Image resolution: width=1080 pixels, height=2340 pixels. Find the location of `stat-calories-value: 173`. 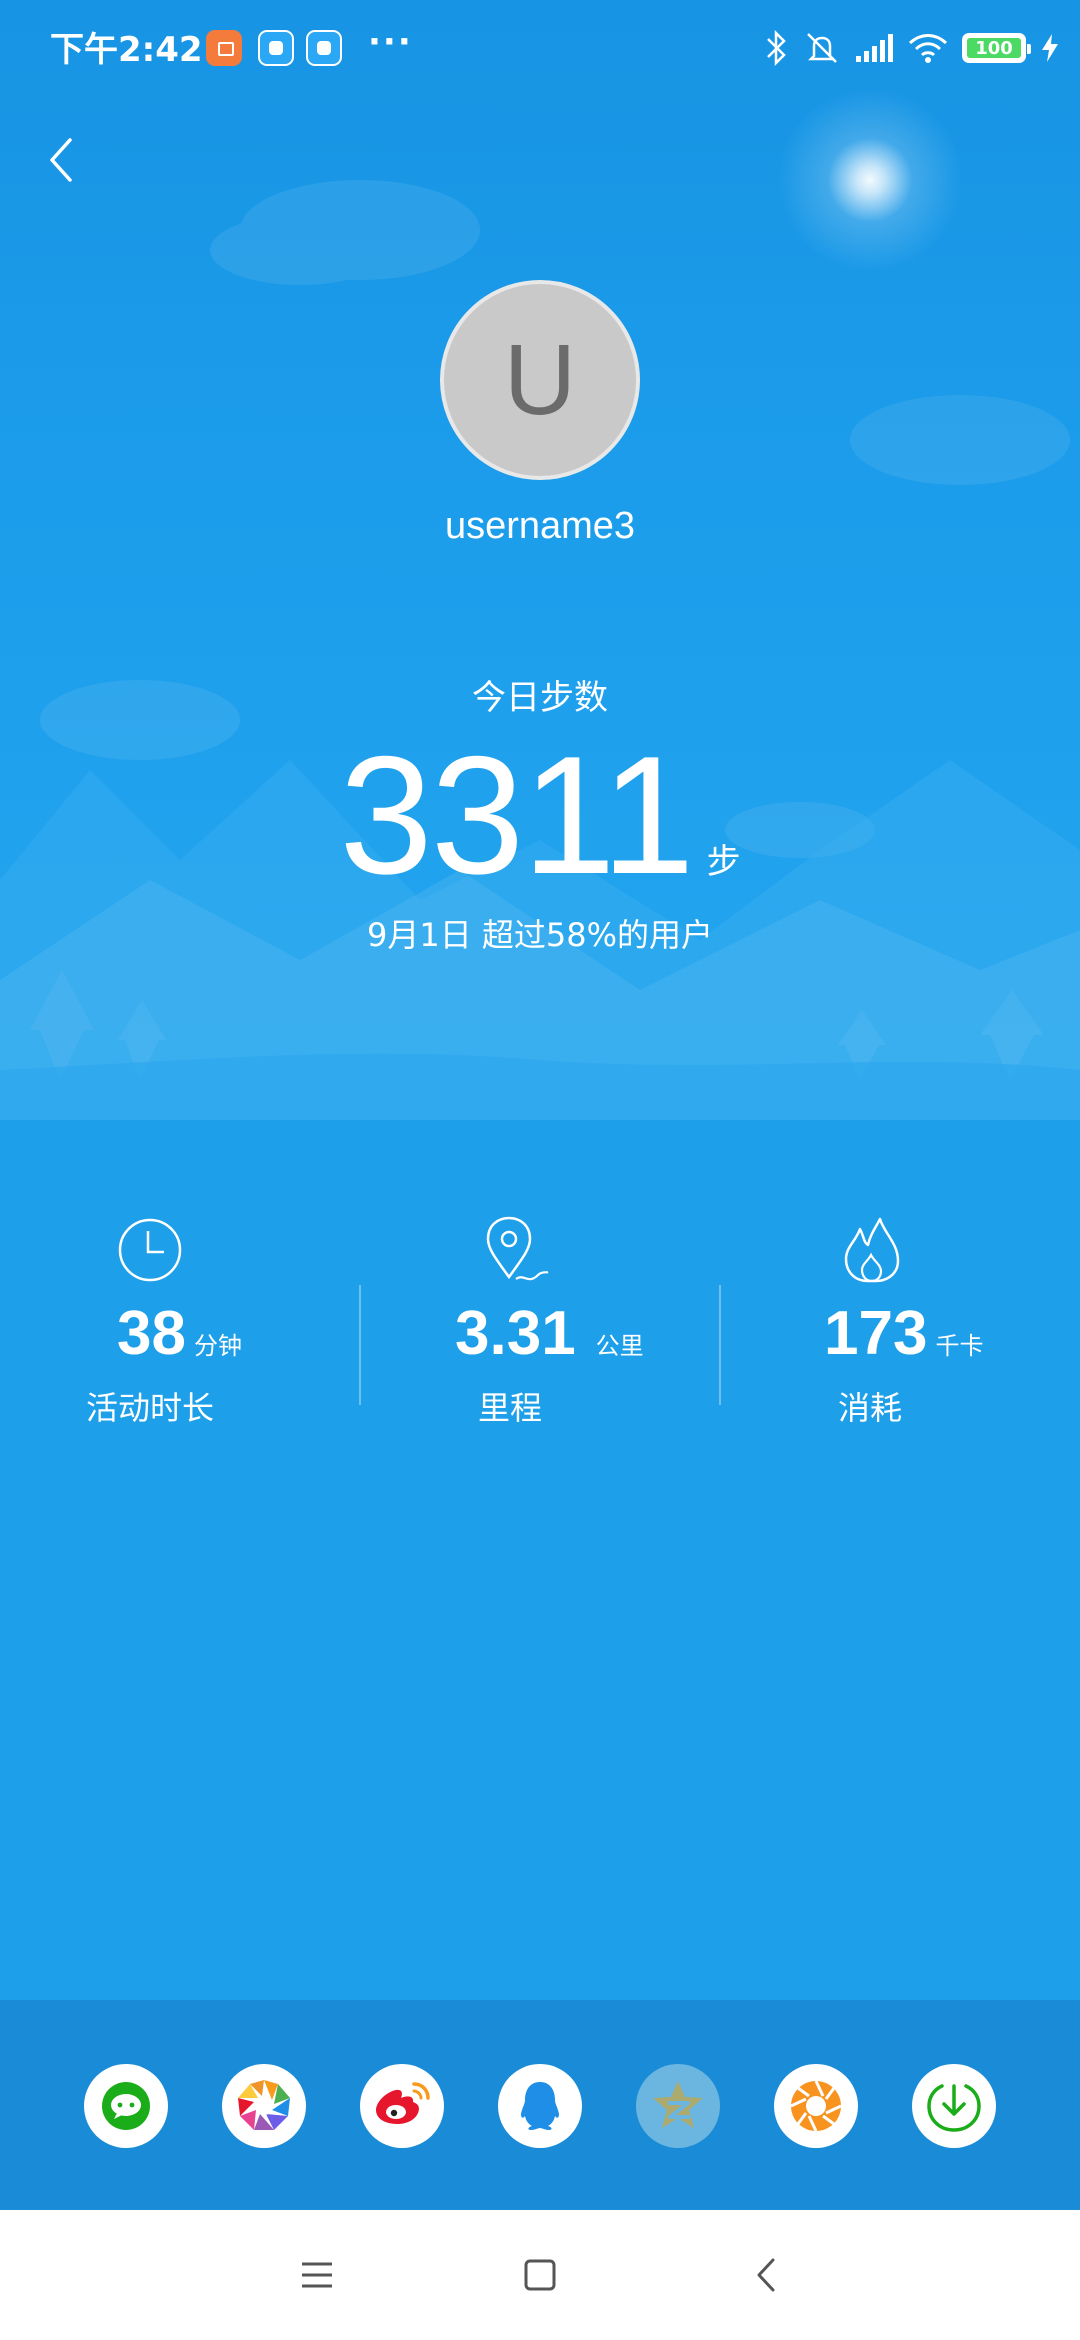

stat-calories-value: 173 is located at coordinates (876, 1333).